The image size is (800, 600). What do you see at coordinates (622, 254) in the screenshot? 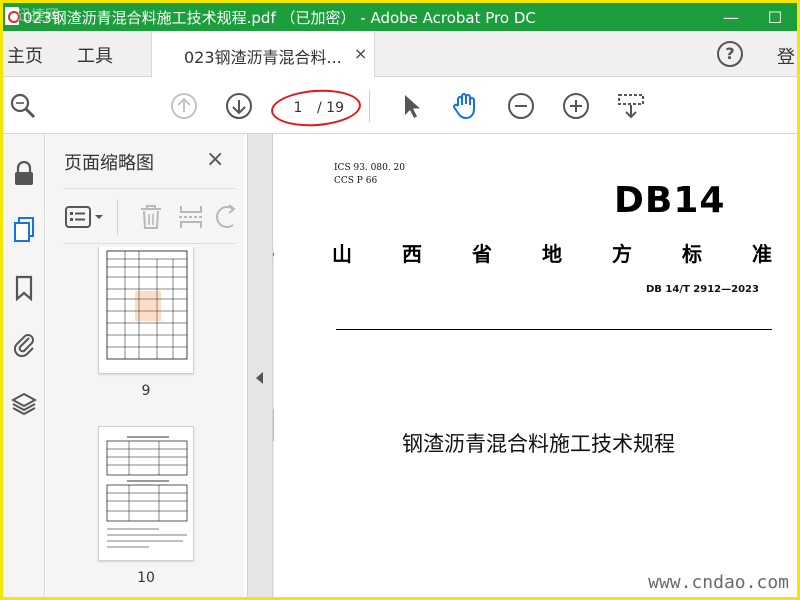
I see `heading-char: 方` at bounding box center [622, 254].